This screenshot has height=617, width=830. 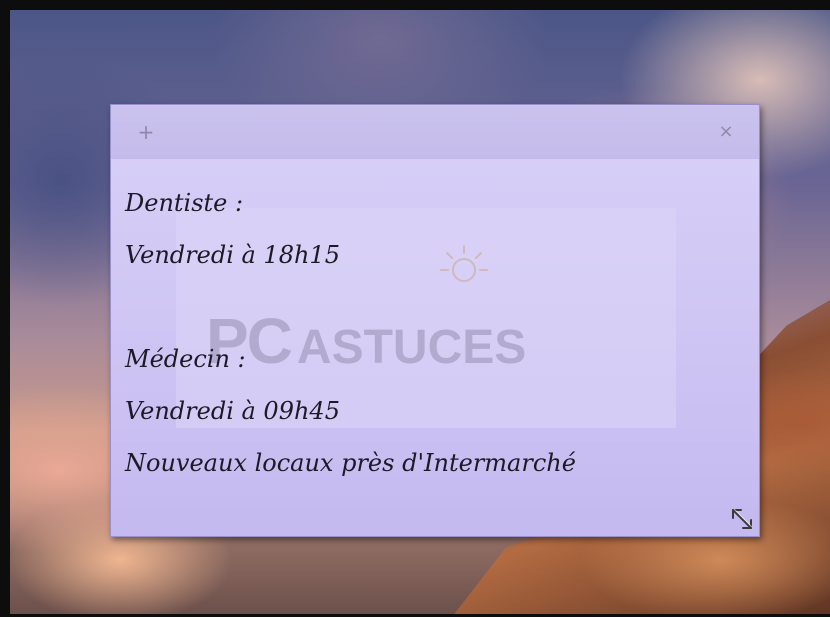 I want to click on resize-icon, so click(x=742, y=519).